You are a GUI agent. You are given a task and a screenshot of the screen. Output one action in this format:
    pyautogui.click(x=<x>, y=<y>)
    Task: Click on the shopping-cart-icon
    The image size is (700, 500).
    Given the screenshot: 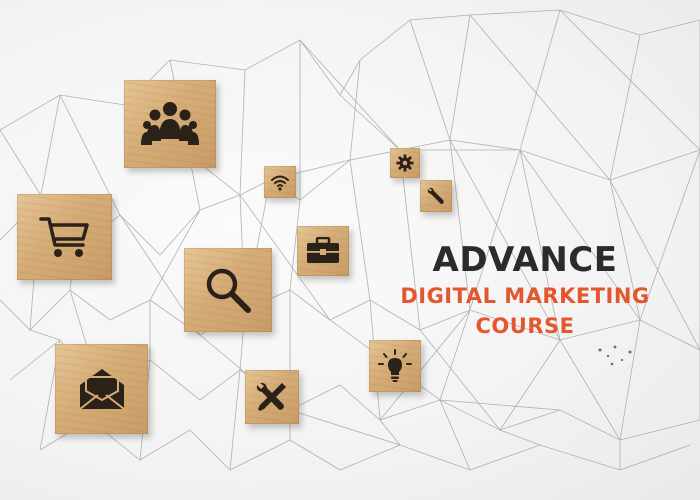 What is the action you would take?
    pyautogui.click(x=63, y=237)
    